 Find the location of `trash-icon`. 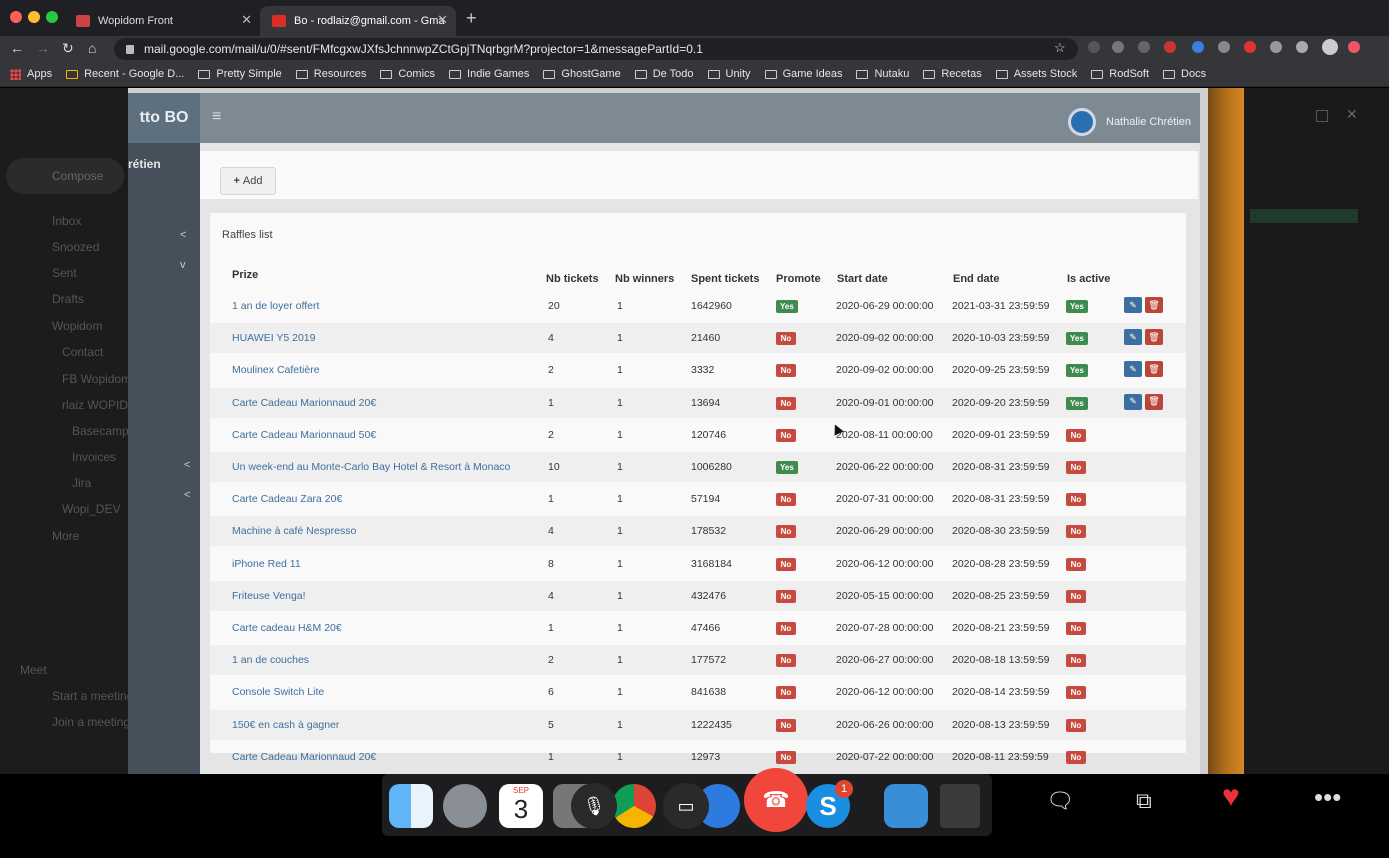

trash-icon is located at coordinates (960, 806).